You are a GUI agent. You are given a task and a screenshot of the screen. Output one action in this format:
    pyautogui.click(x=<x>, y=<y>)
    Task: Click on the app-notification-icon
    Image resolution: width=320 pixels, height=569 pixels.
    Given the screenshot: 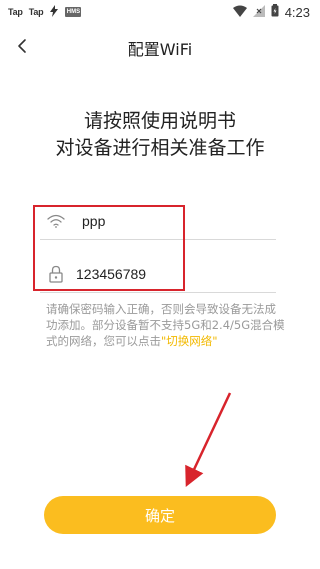 What is the action you would take?
    pyautogui.click(x=54, y=12)
    